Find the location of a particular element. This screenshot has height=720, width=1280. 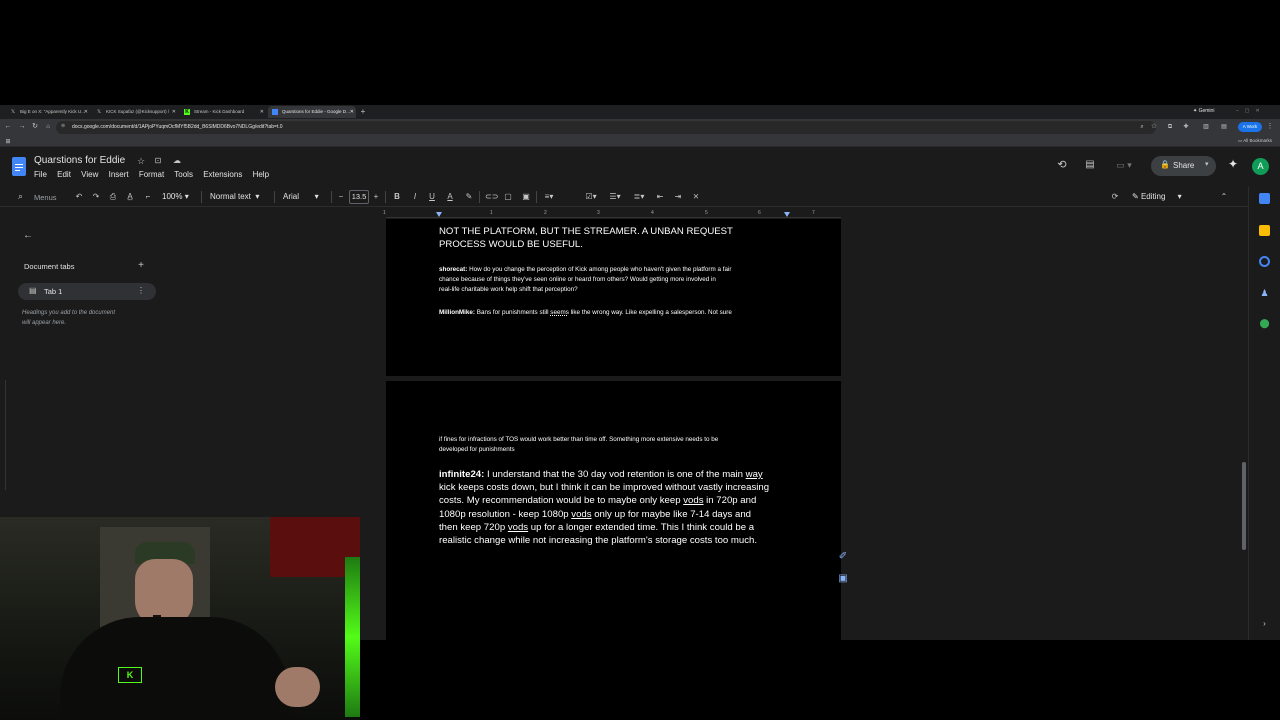

menu-format: Format is located at coordinates (151, 174).